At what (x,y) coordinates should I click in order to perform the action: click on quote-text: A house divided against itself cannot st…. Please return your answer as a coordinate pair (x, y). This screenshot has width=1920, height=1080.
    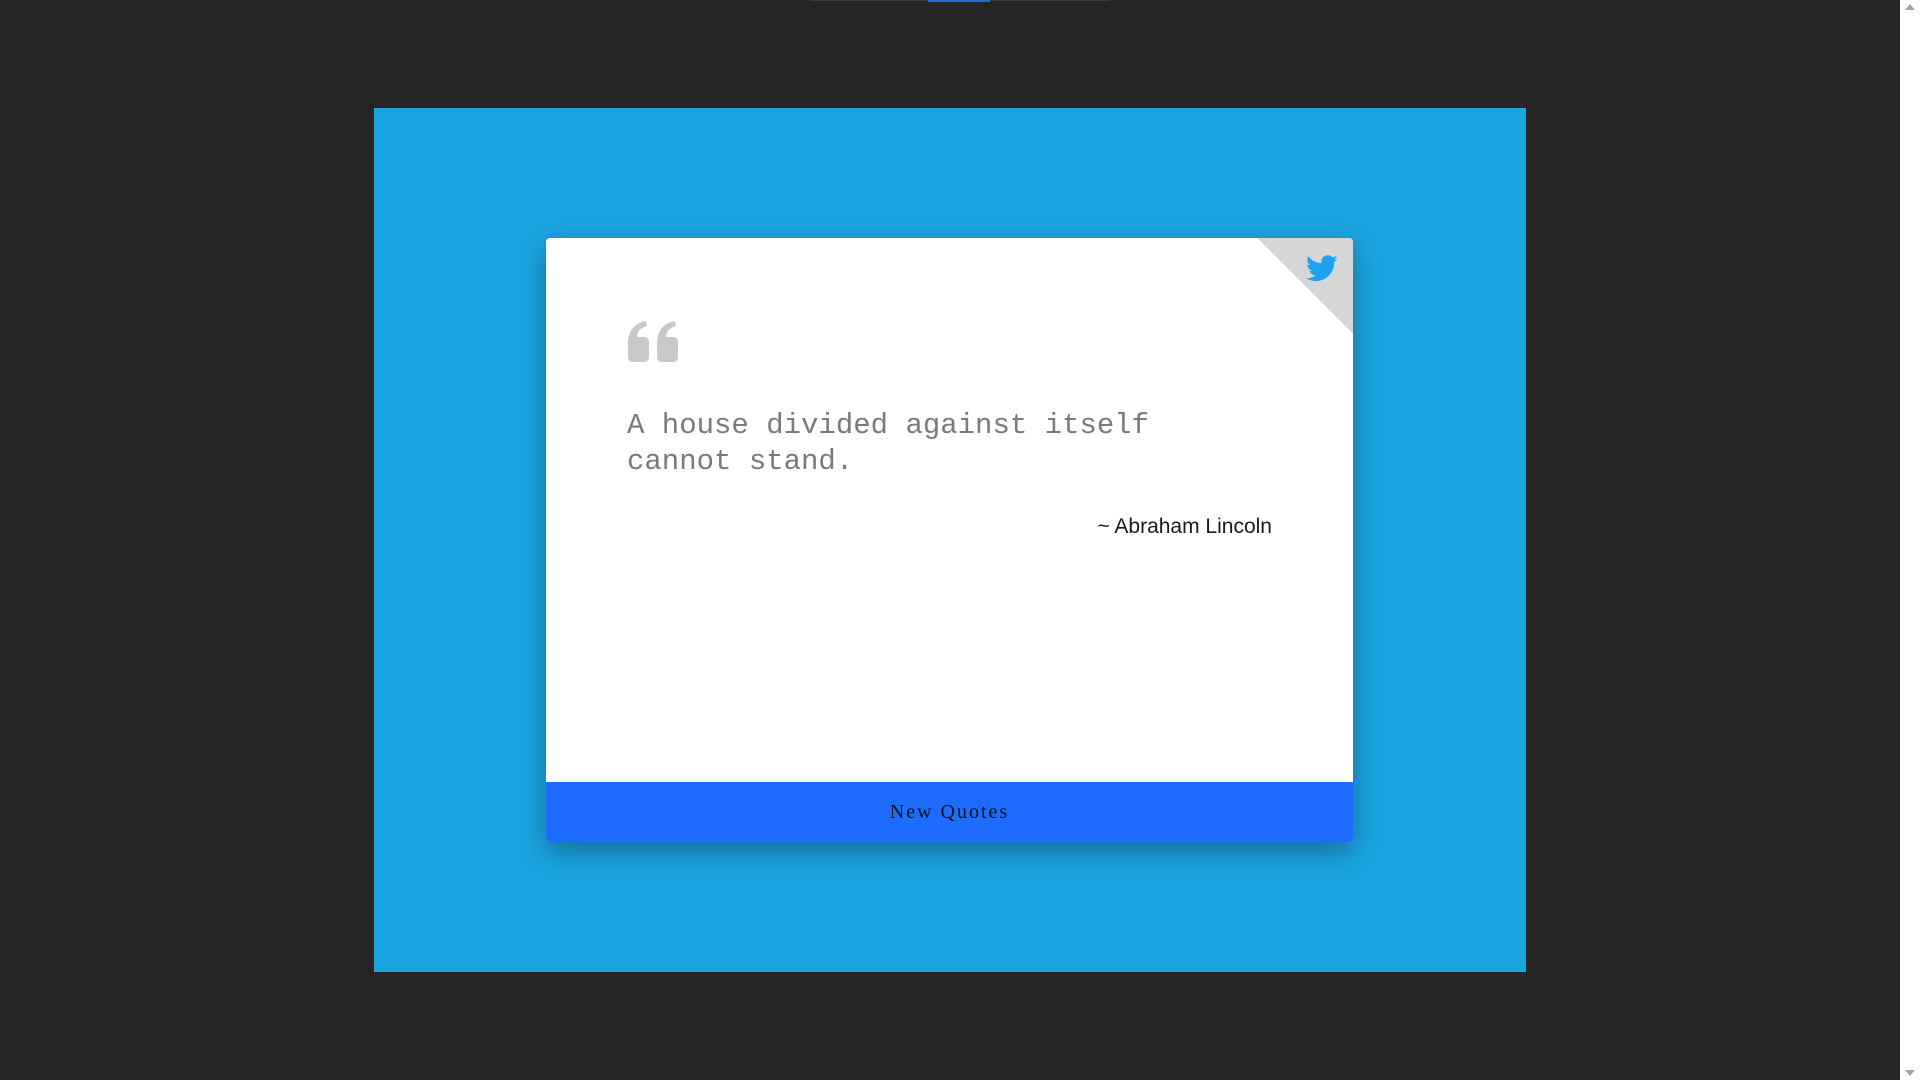
    Looking at the image, I should click on (888, 443).